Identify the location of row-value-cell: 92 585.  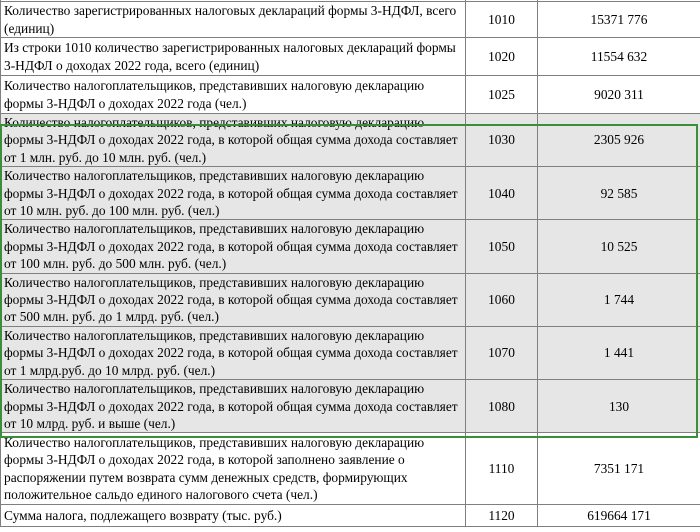
(618, 193).